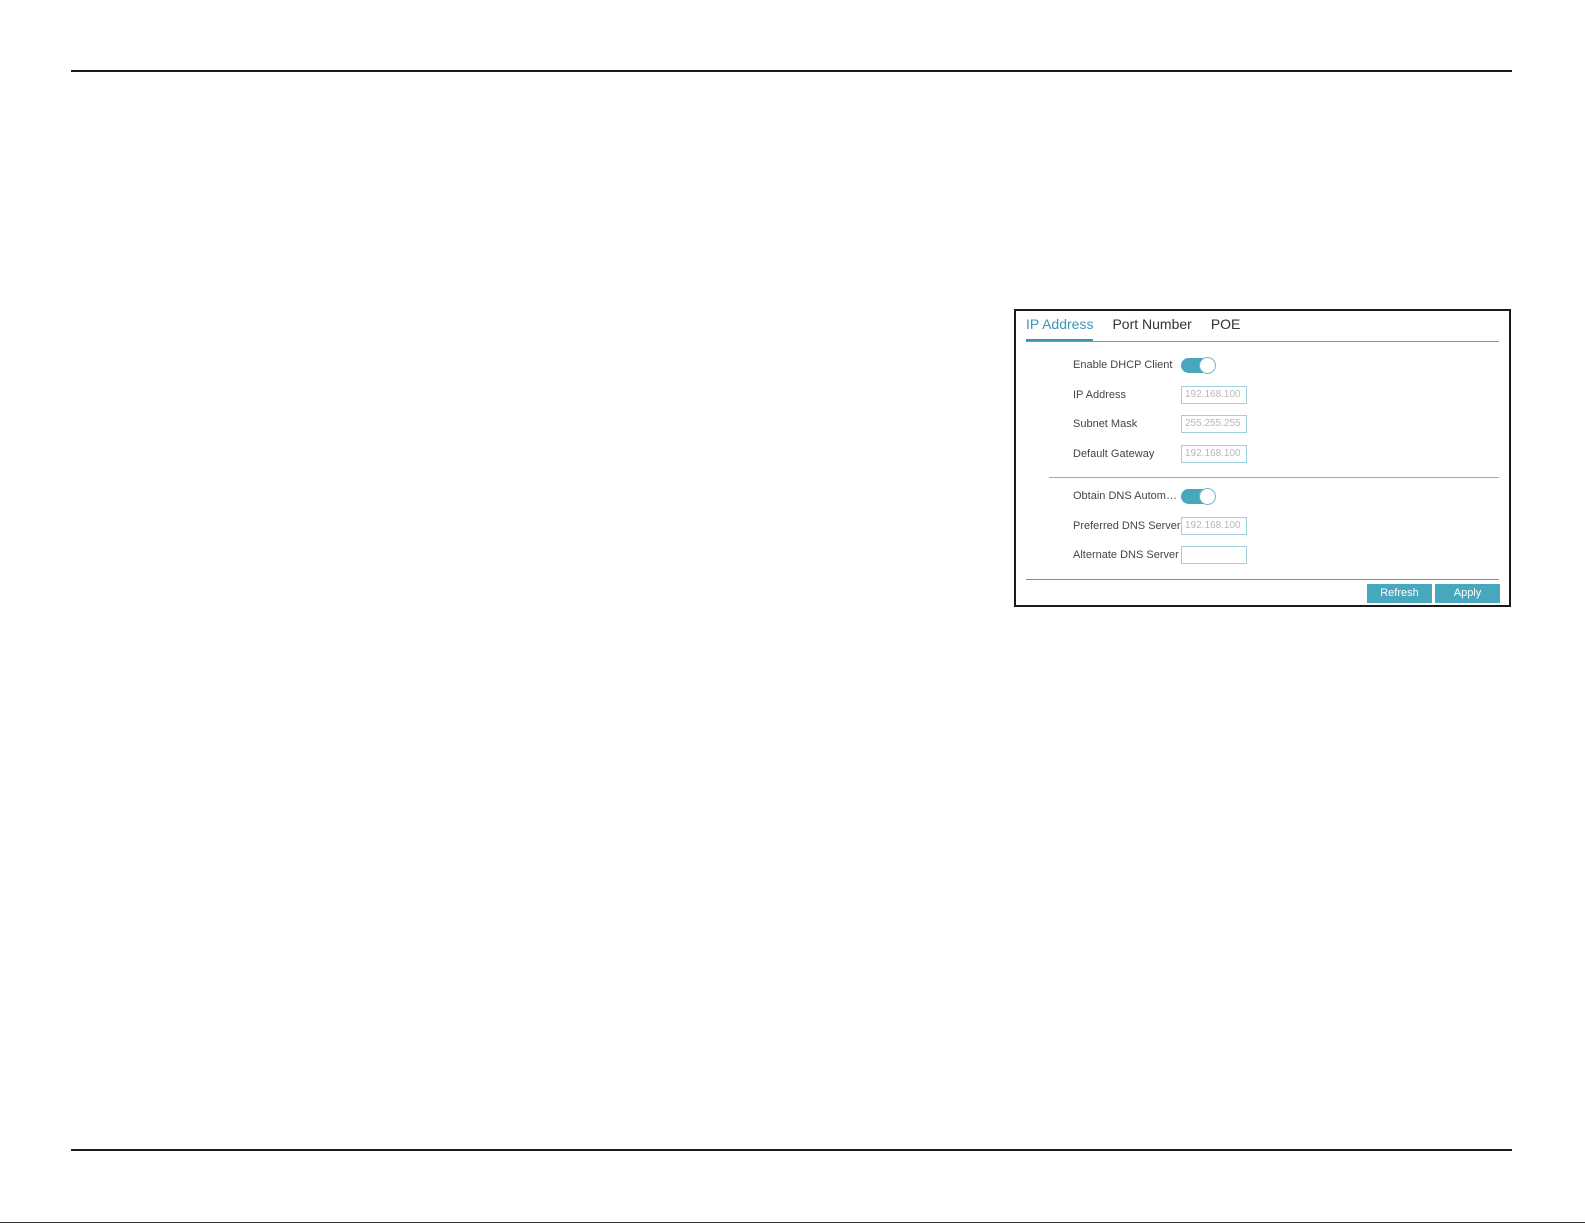 Image resolution: width=1585 pixels, height=1225 pixels. Describe the element at coordinates (791, 71) in the screenshot. I see `page-top-rule` at that location.